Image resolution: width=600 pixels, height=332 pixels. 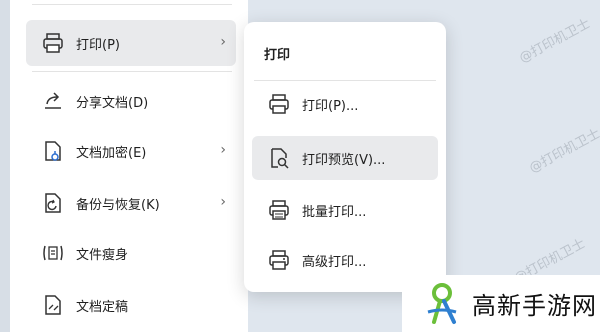 I want to click on encrypt-document-icon, so click(x=53, y=151).